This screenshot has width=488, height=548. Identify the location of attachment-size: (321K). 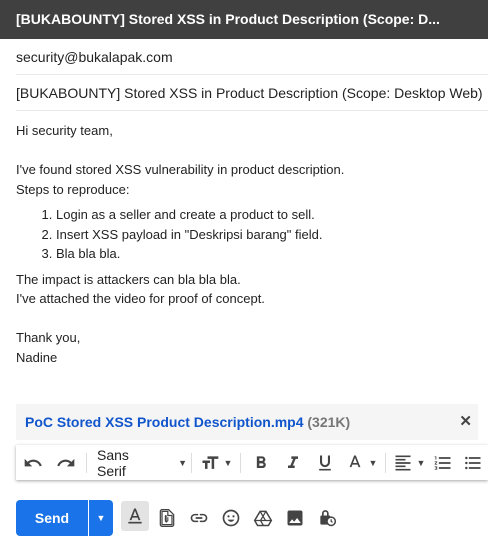
(329, 422).